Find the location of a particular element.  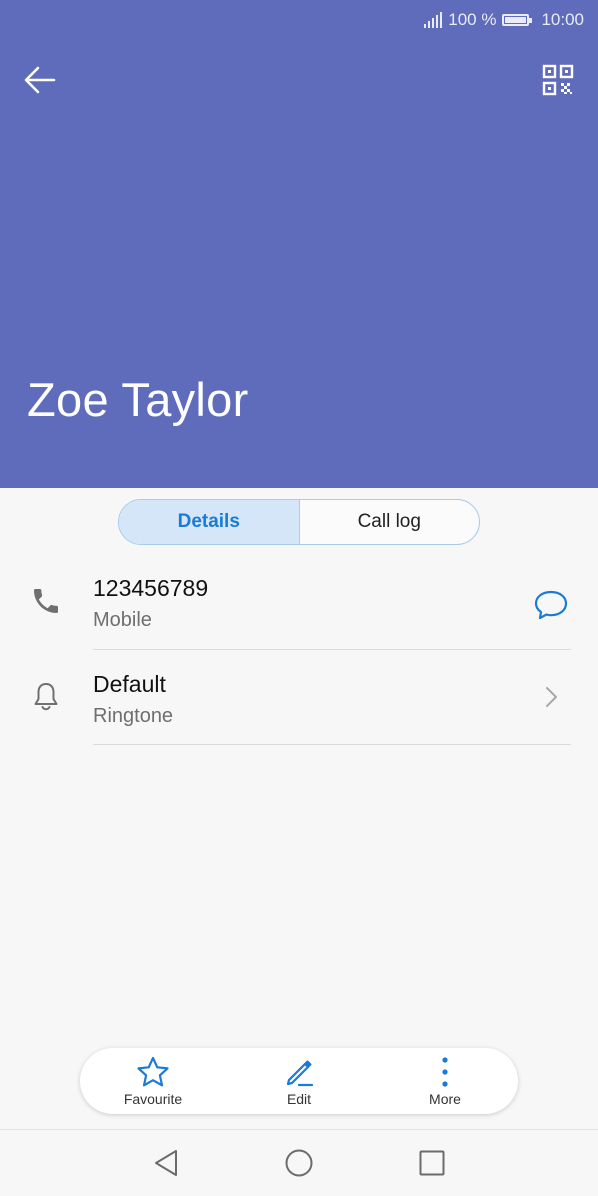

back-button is located at coordinates (40, 80).